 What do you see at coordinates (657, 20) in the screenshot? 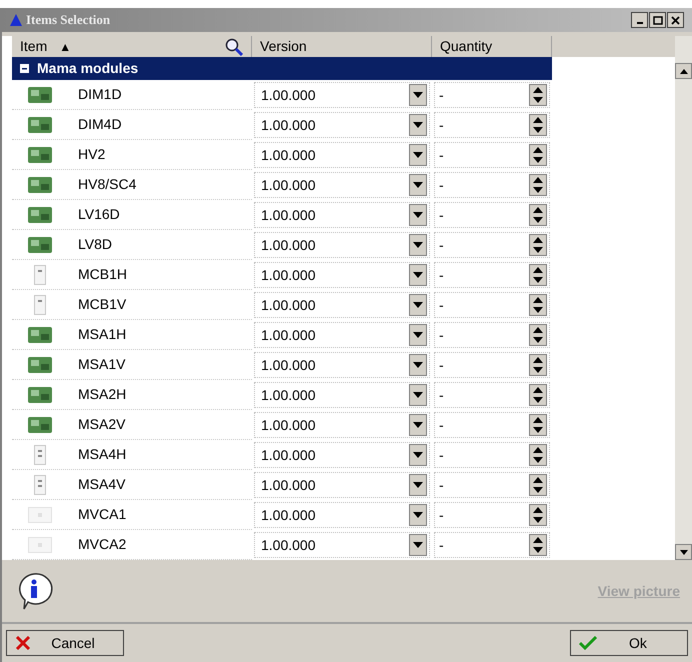
I see `maximize-icon` at bounding box center [657, 20].